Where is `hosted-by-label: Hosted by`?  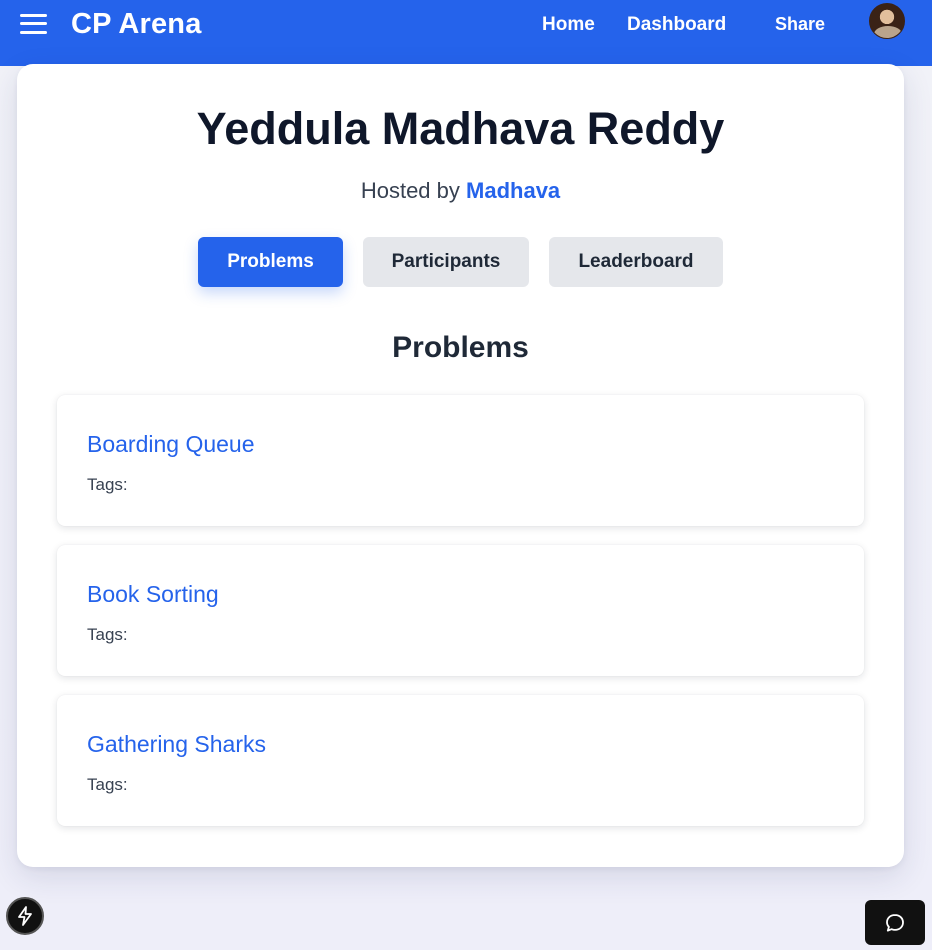
hosted-by-label: Hosted by is located at coordinates (410, 190).